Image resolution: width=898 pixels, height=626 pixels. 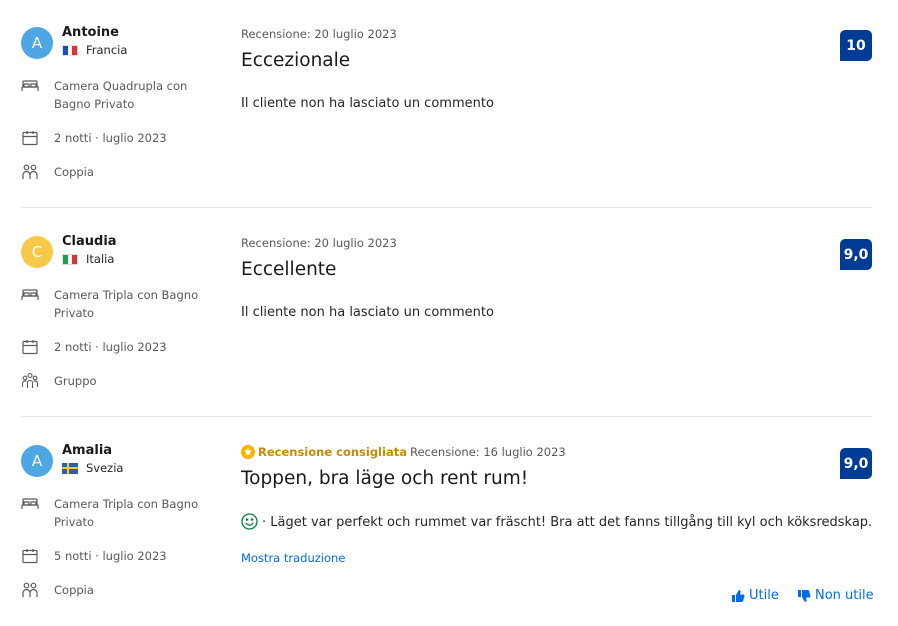 I want to click on france-flag-icon, so click(x=70, y=50).